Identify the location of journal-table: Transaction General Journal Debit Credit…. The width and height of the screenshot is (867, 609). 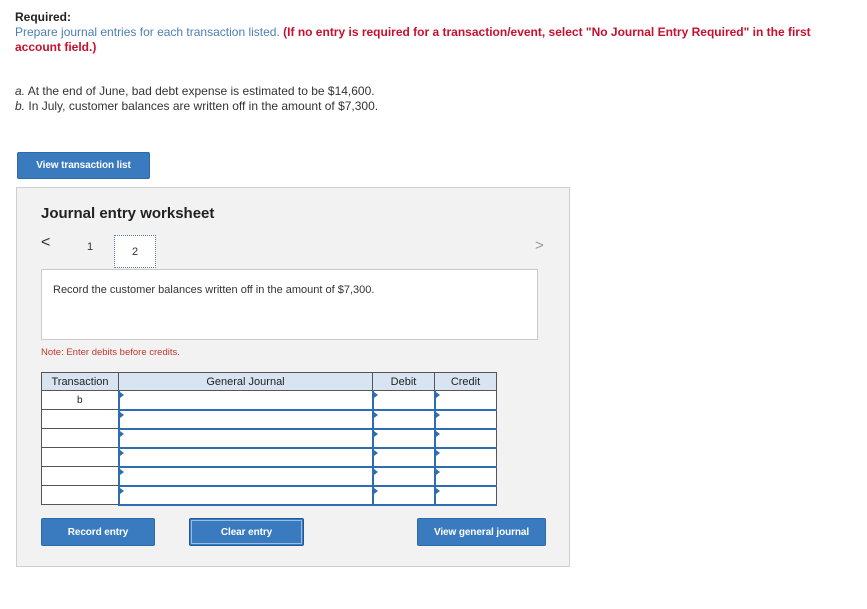
(269, 439).